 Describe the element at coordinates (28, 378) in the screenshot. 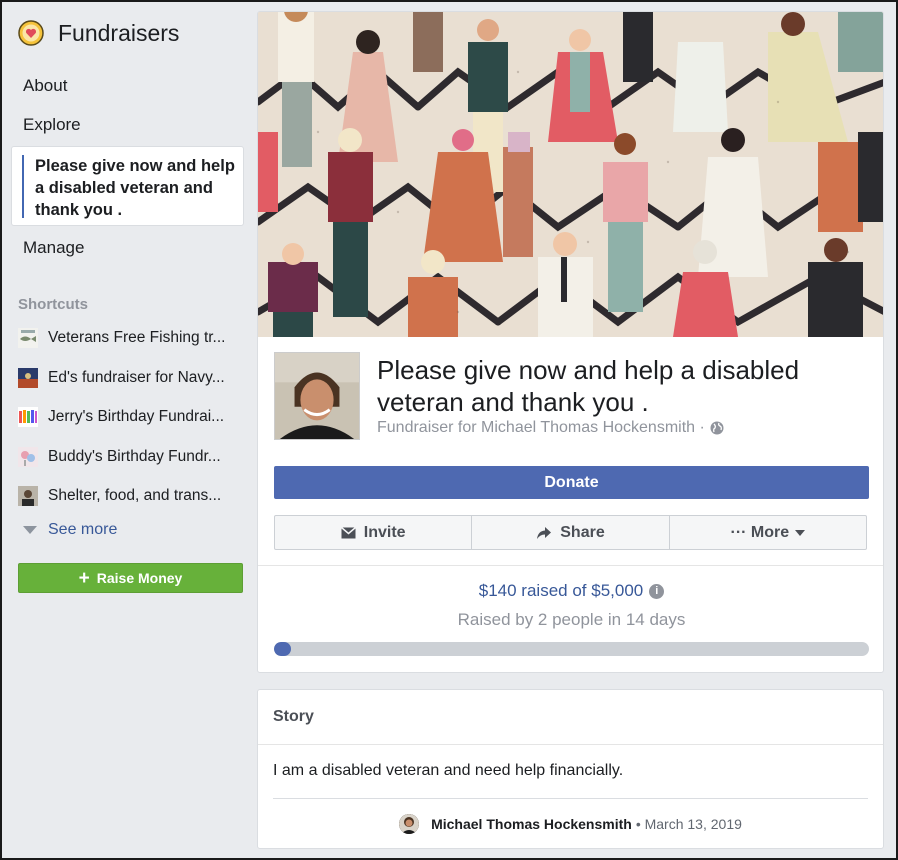

I see `navy-thumbnail-icon` at that location.